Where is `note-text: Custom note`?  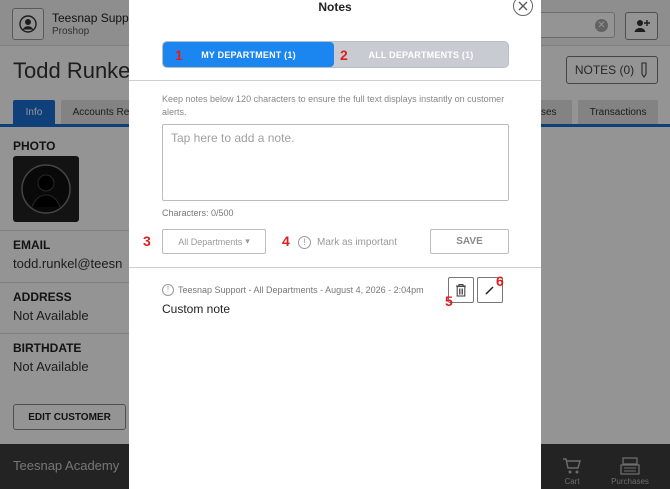 note-text: Custom note is located at coordinates (196, 309).